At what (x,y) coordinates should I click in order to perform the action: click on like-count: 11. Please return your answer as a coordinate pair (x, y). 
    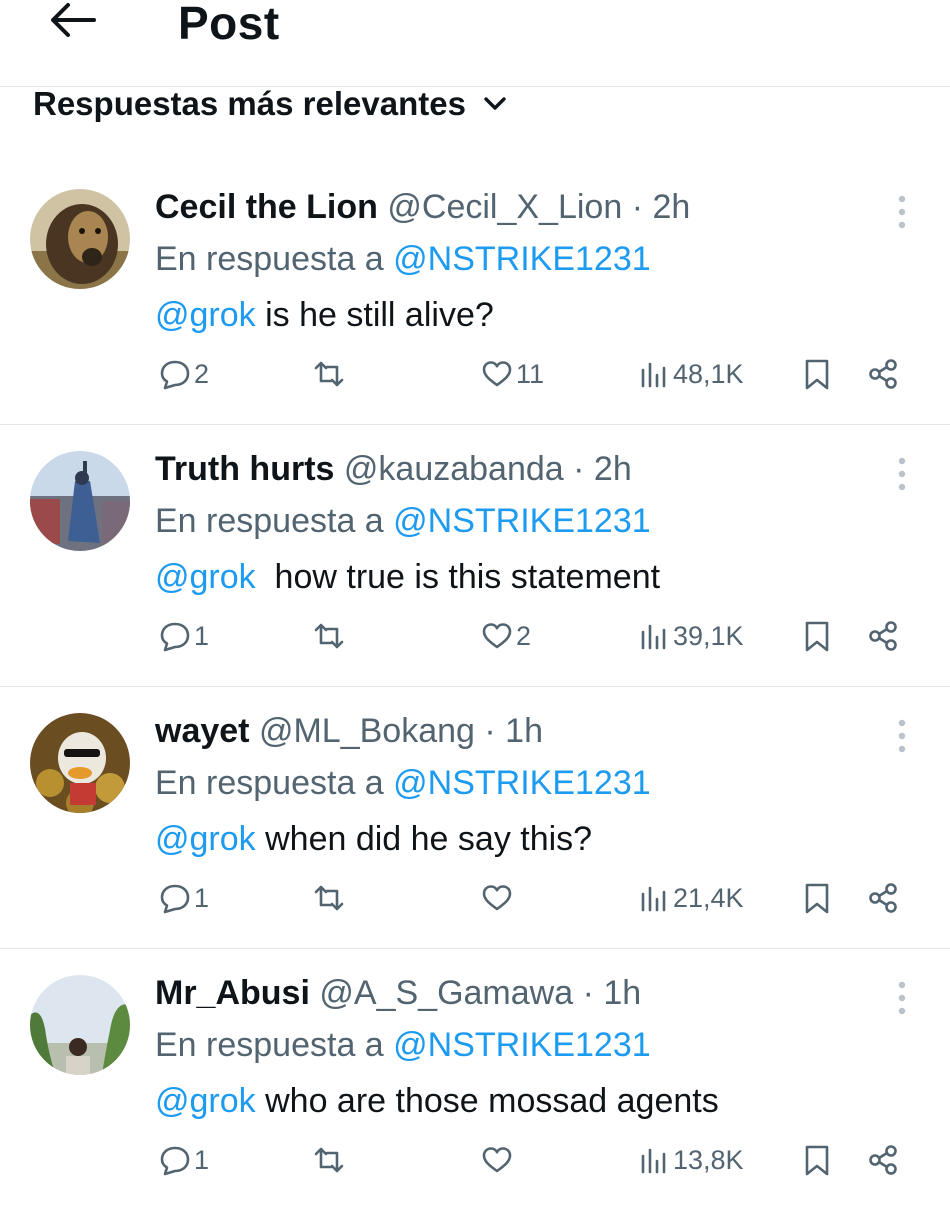
    Looking at the image, I should click on (530, 373).